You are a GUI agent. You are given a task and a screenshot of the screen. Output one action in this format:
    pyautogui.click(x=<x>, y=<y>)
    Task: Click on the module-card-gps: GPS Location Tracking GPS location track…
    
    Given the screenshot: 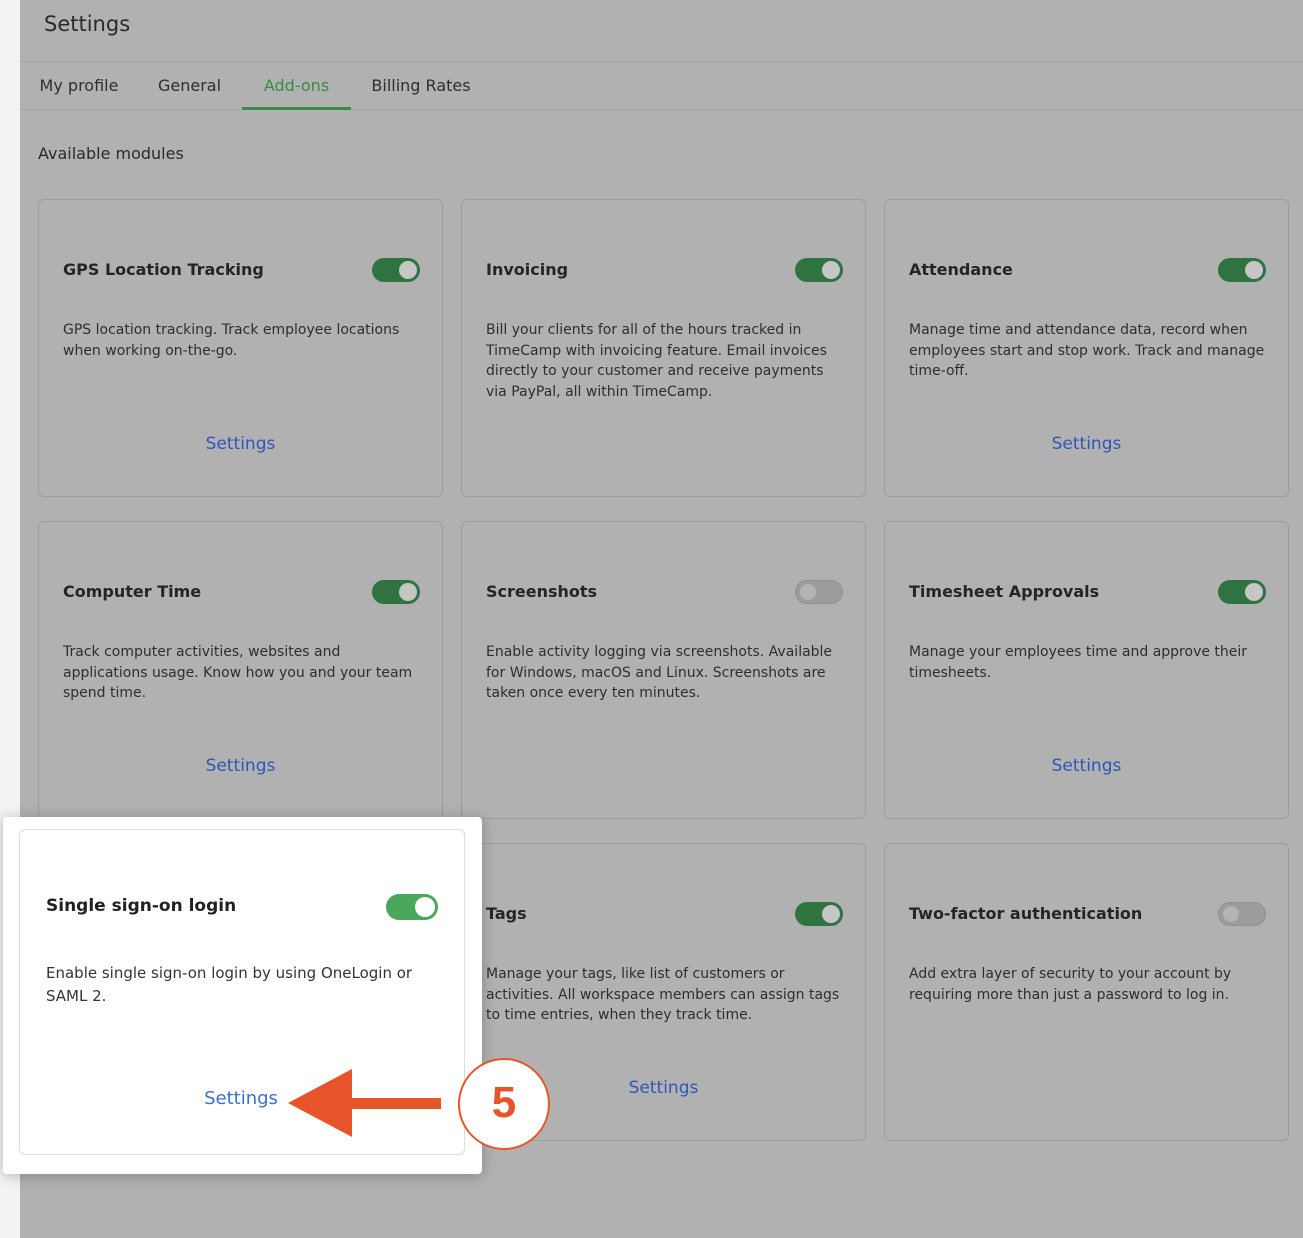 What is the action you would take?
    pyautogui.click(x=240, y=348)
    